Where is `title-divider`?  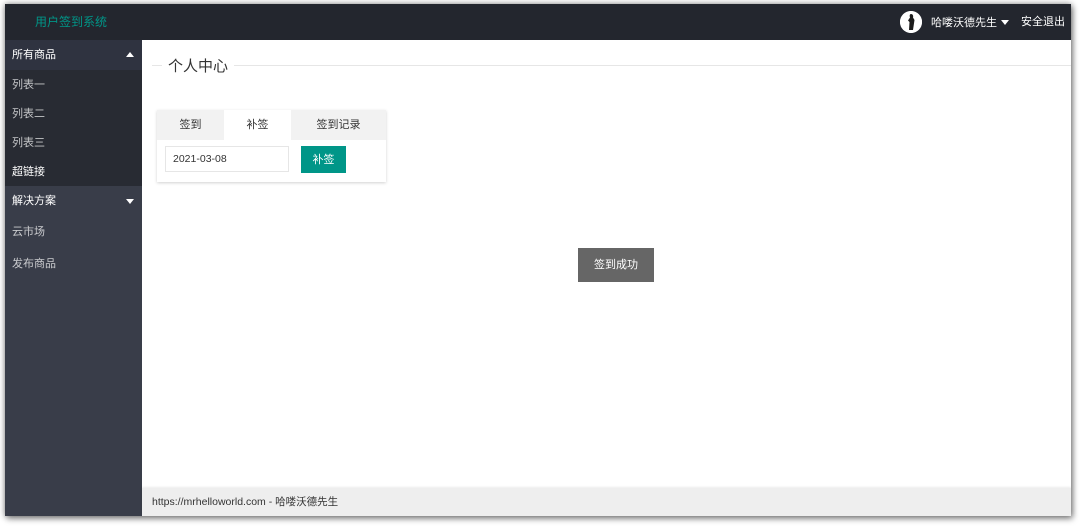
title-divider is located at coordinates (611, 65).